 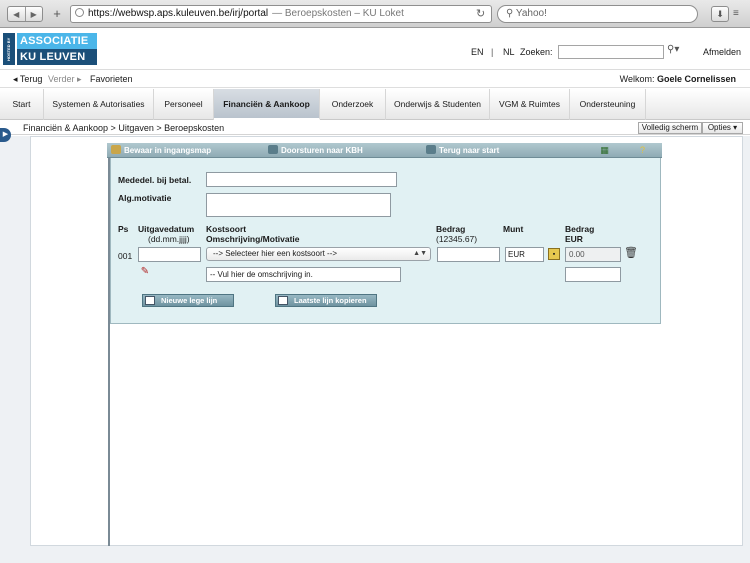 I want to click on browser-search-placeholder: Yahoo!, so click(x=531, y=13).